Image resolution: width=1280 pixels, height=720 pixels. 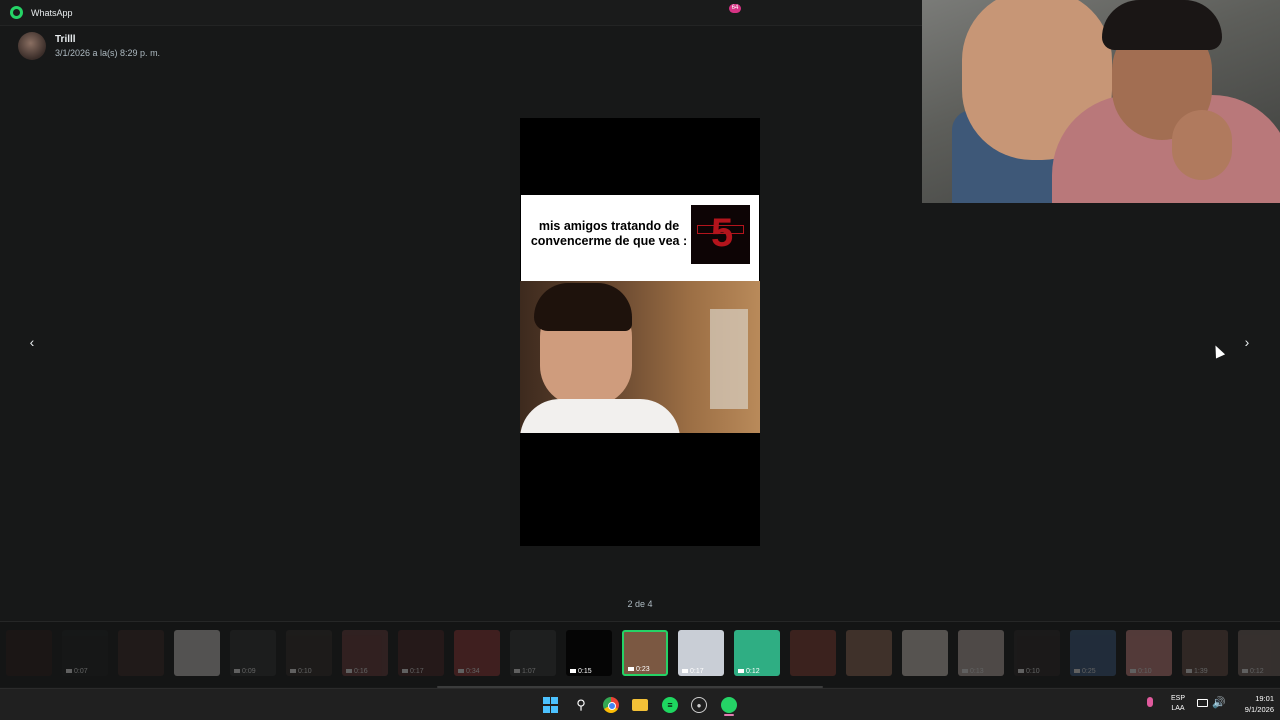 I want to click on previous-media-button: ‹, so click(x=32, y=342).